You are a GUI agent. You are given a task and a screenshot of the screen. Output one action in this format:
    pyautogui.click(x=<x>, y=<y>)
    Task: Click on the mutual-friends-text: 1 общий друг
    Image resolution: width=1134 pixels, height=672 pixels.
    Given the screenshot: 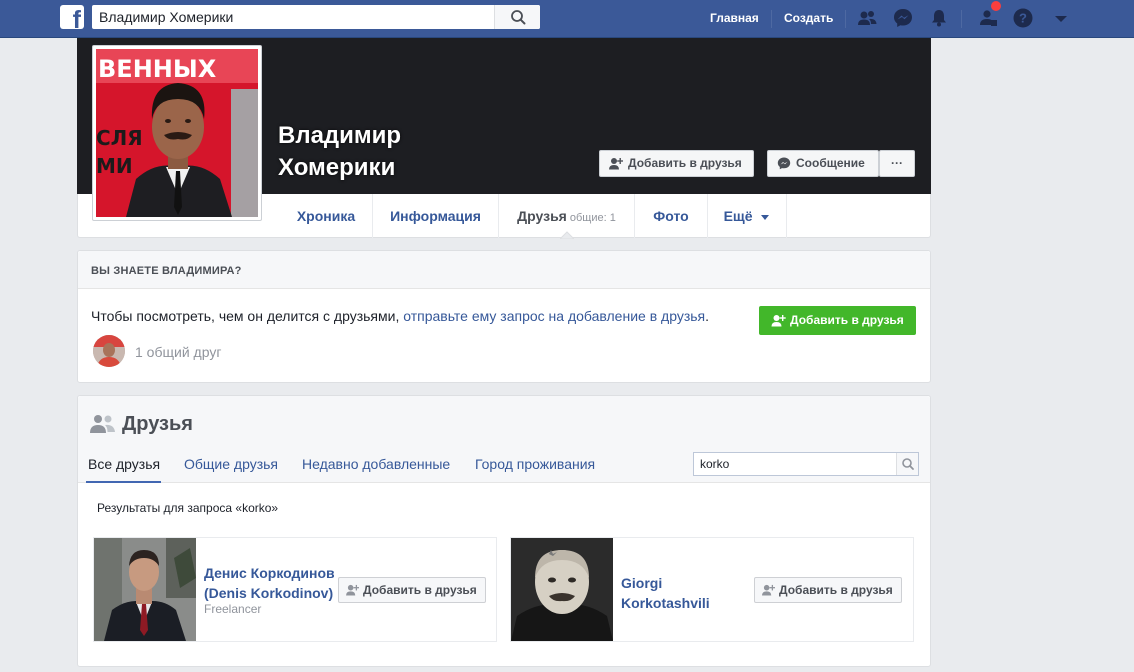 What is the action you would take?
    pyautogui.click(x=178, y=352)
    